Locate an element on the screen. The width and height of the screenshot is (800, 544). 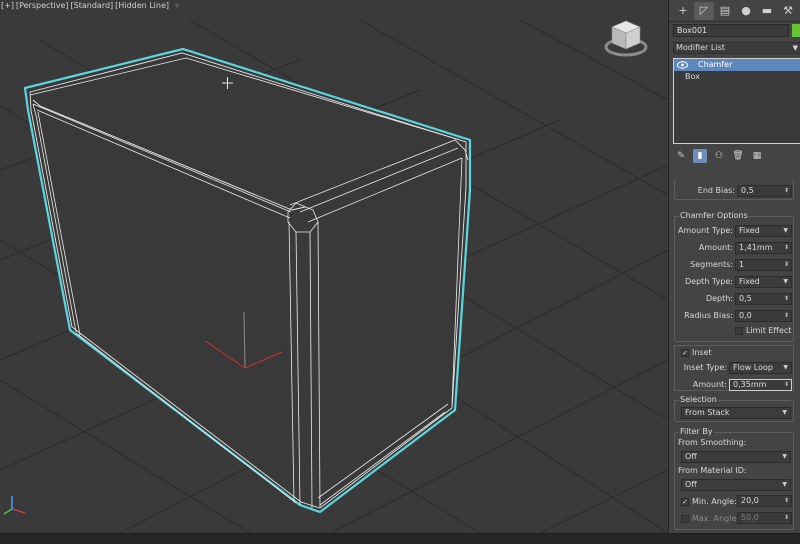
radius-bias-row: Radius Bias: 0,0 ⬍ is located at coordinates (735, 315).